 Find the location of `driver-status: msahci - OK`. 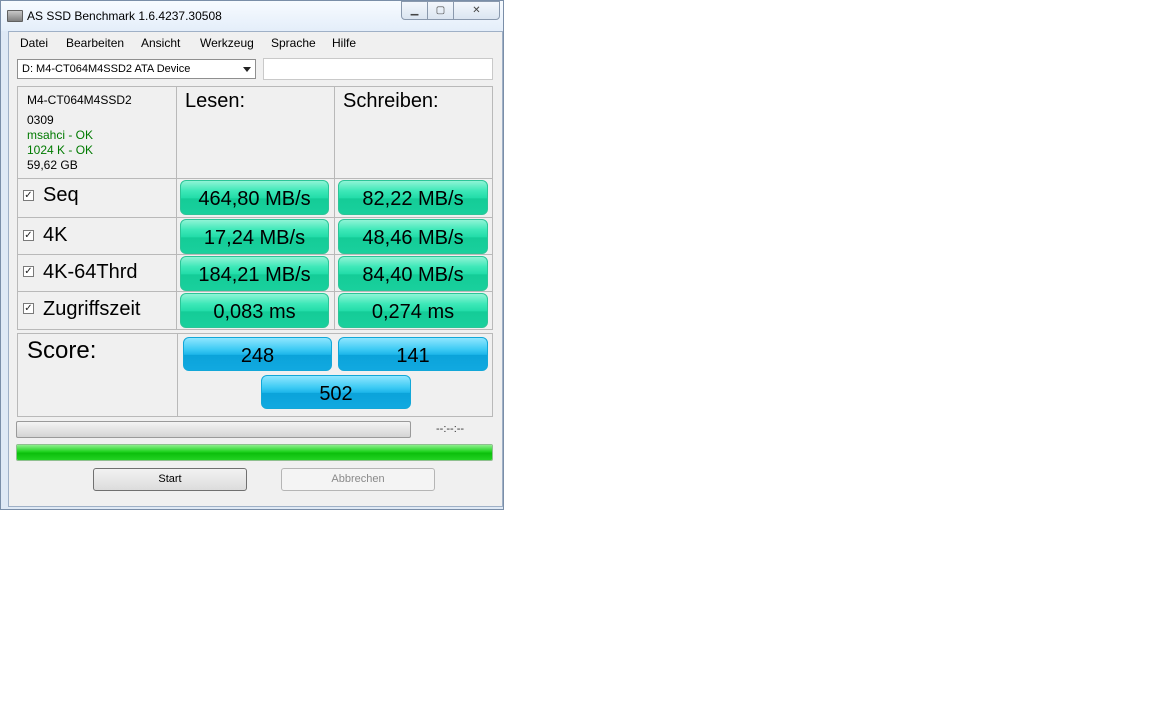

driver-status: msahci - OK is located at coordinates (60, 135).